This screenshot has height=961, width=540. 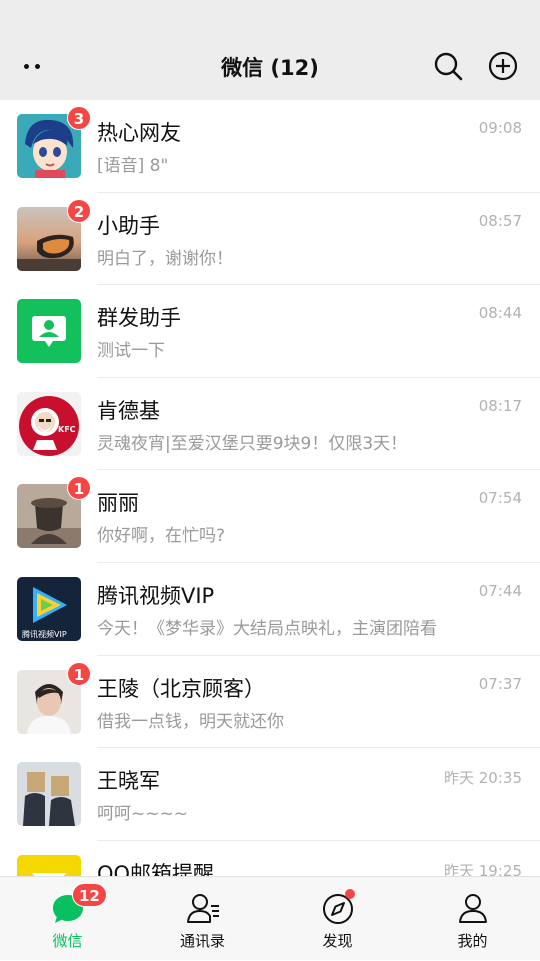 What do you see at coordinates (67, 919) in the screenshot?
I see `tab-chats: 12 微信` at bounding box center [67, 919].